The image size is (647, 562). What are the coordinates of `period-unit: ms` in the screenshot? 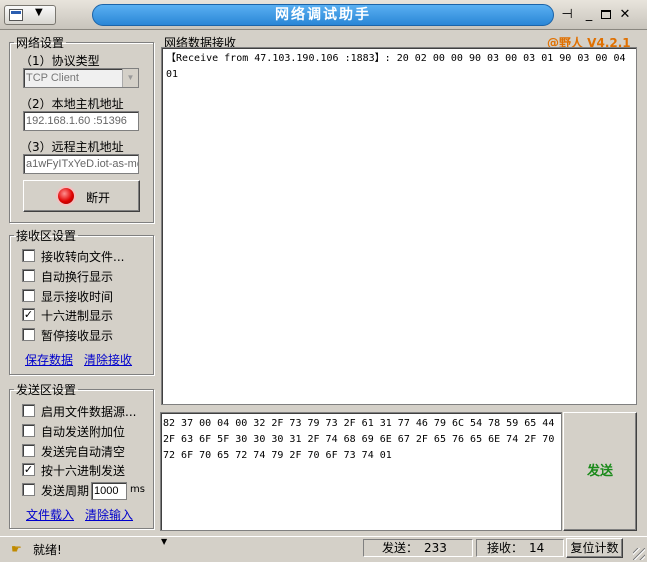 It's located at (137, 489).